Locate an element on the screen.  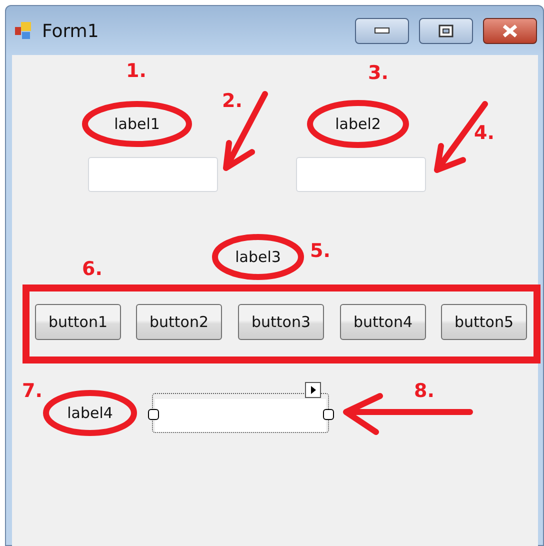
form-icon is located at coordinates (24, 31).